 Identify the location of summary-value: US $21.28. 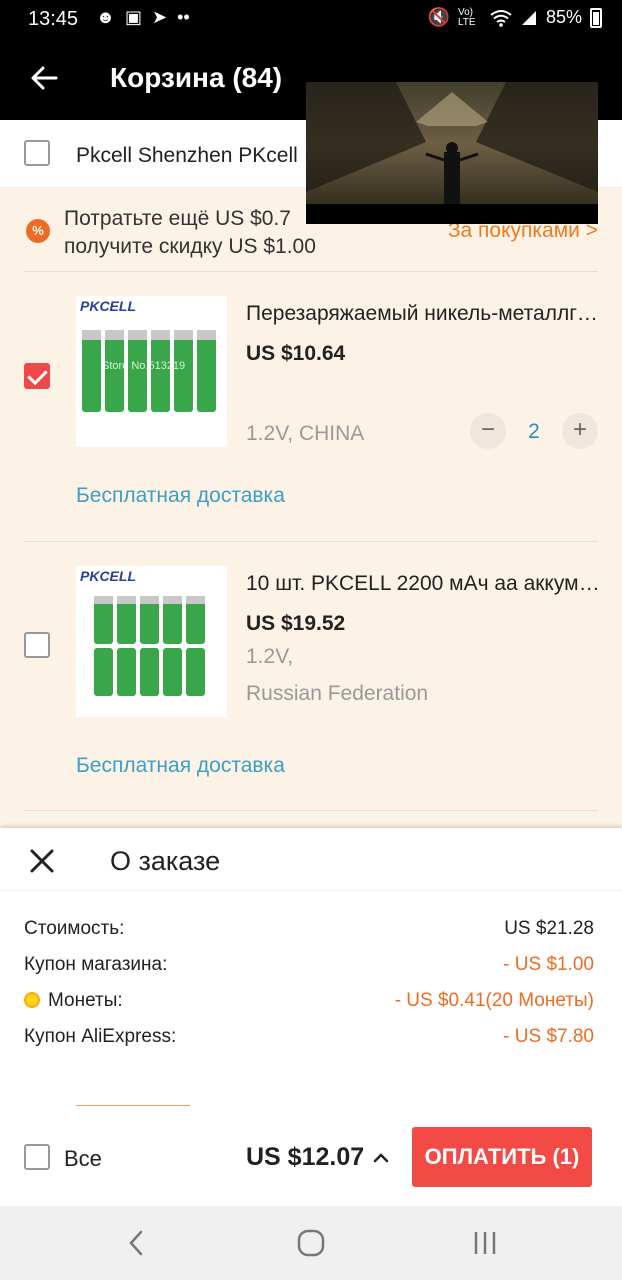
(549, 928).